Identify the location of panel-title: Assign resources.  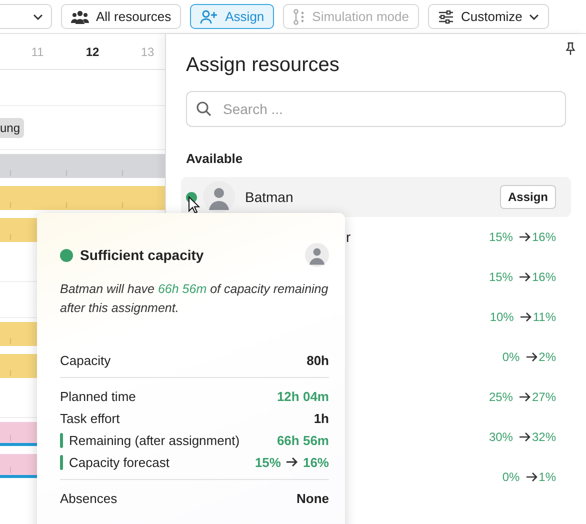
(263, 65).